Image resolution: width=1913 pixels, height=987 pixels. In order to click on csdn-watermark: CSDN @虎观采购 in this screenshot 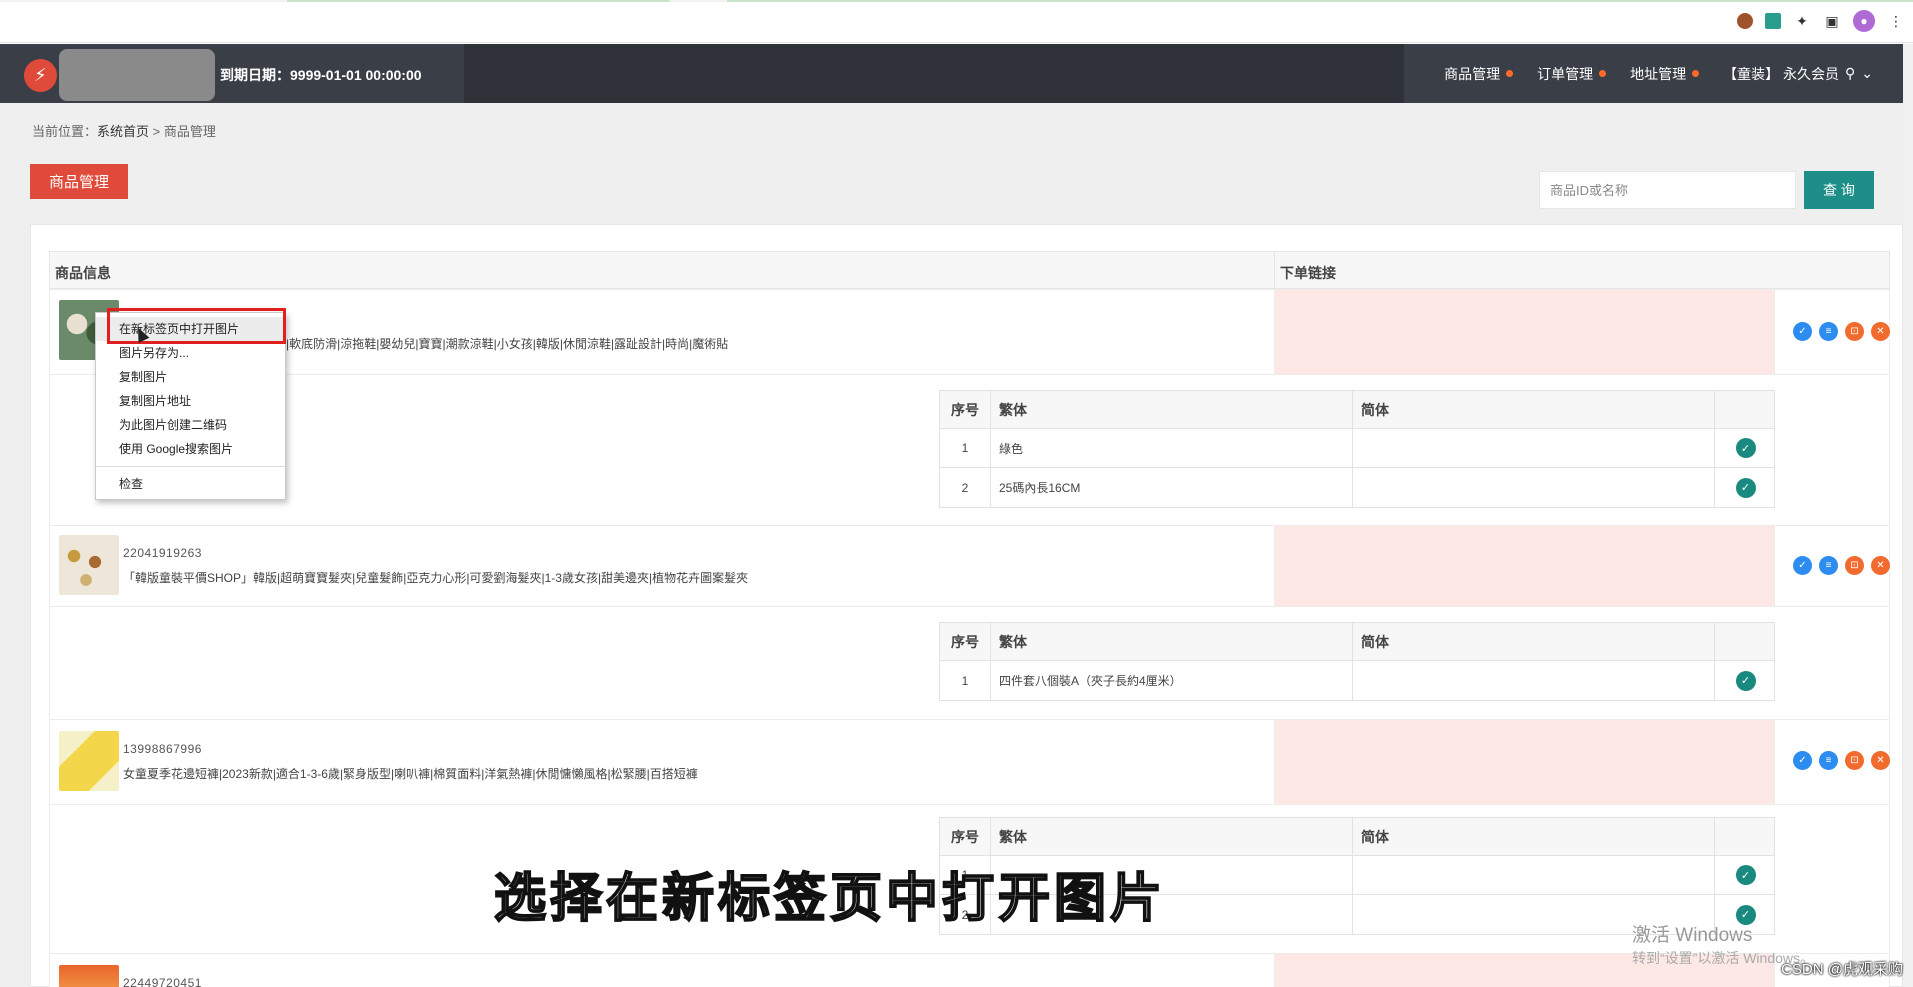, I will do `click(1842, 969)`.